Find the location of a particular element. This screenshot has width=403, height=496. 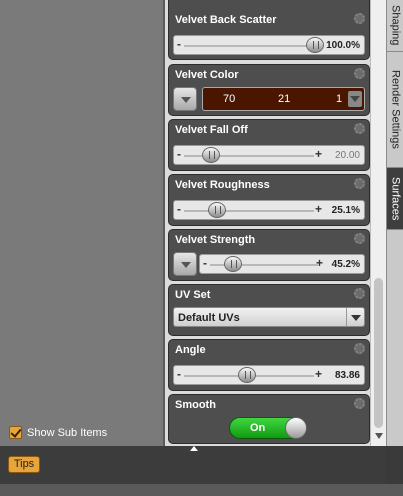

tab-surfaces: Surfaces is located at coordinates (395, 199).